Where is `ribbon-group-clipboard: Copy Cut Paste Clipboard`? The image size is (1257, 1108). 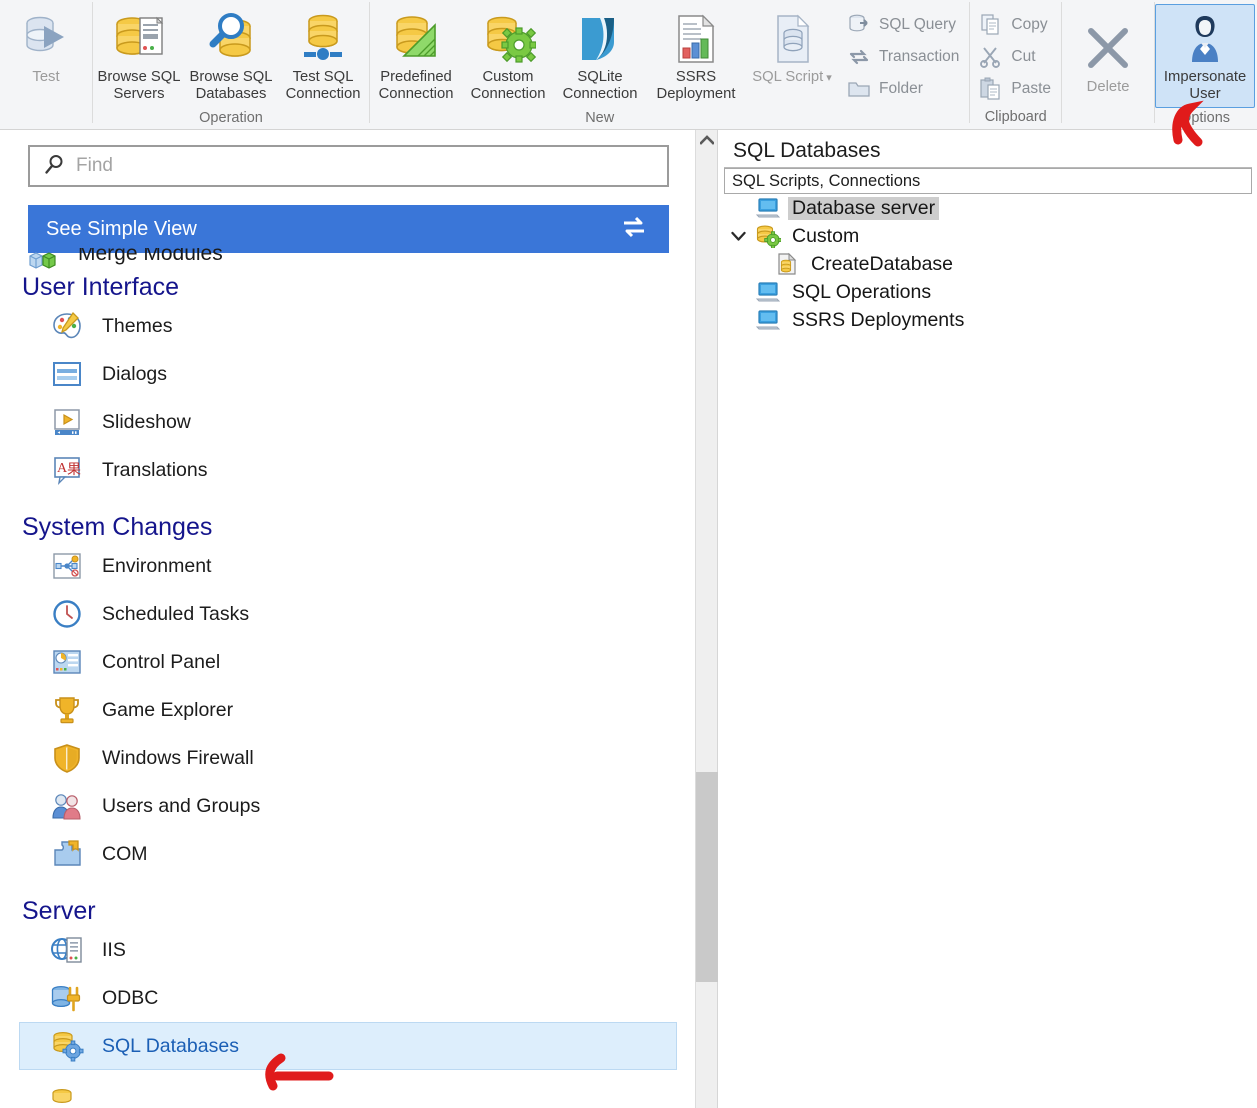
ribbon-group-clipboard: Copy Cut Paste Clipboard is located at coordinates (1015, 64).